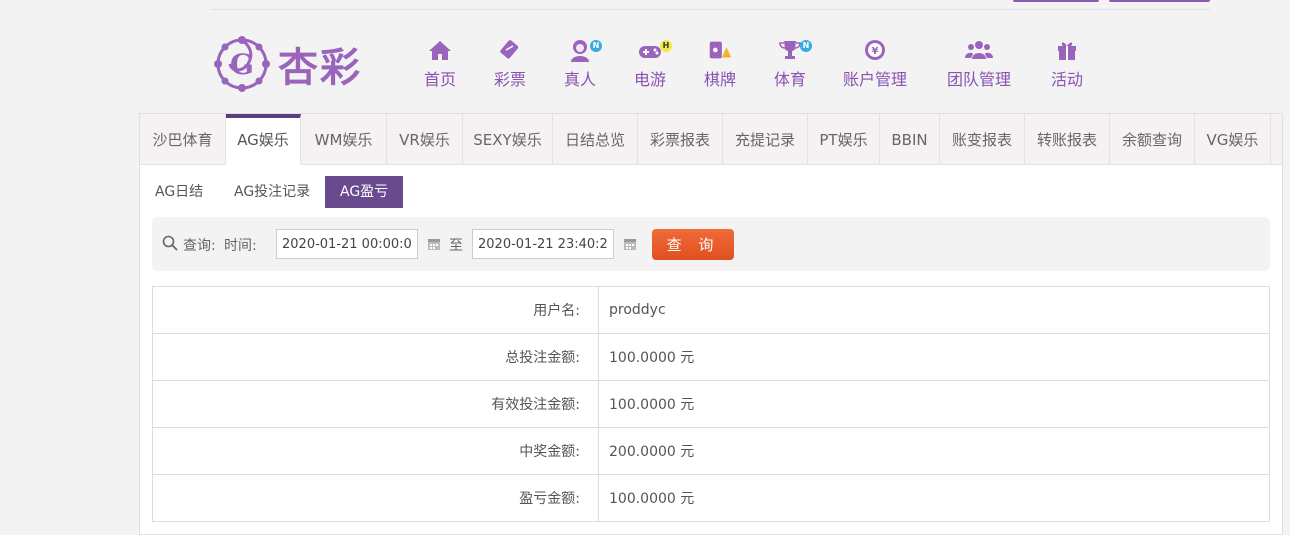 This screenshot has height=535, width=1290. I want to click on tab-lottery-report: 彩票报表, so click(680, 139).